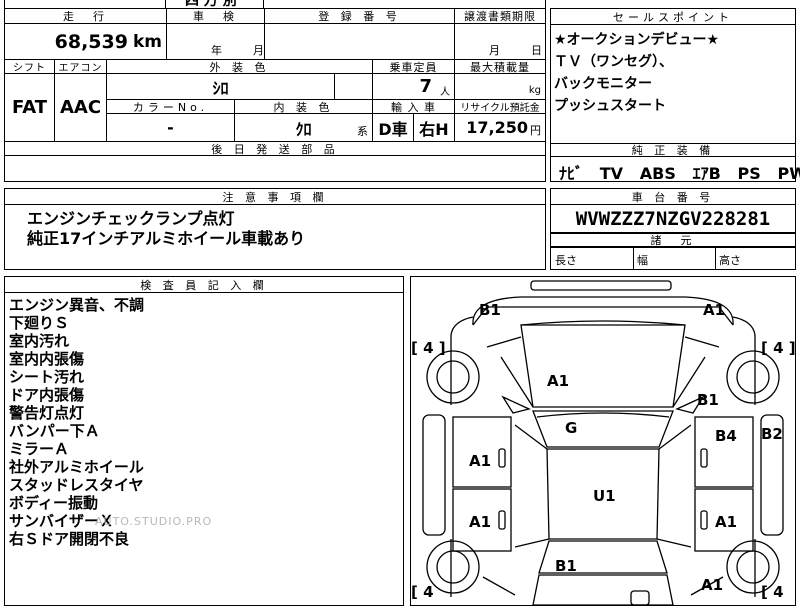  I want to click on dimension-length-label: 長さ, so click(566, 260).